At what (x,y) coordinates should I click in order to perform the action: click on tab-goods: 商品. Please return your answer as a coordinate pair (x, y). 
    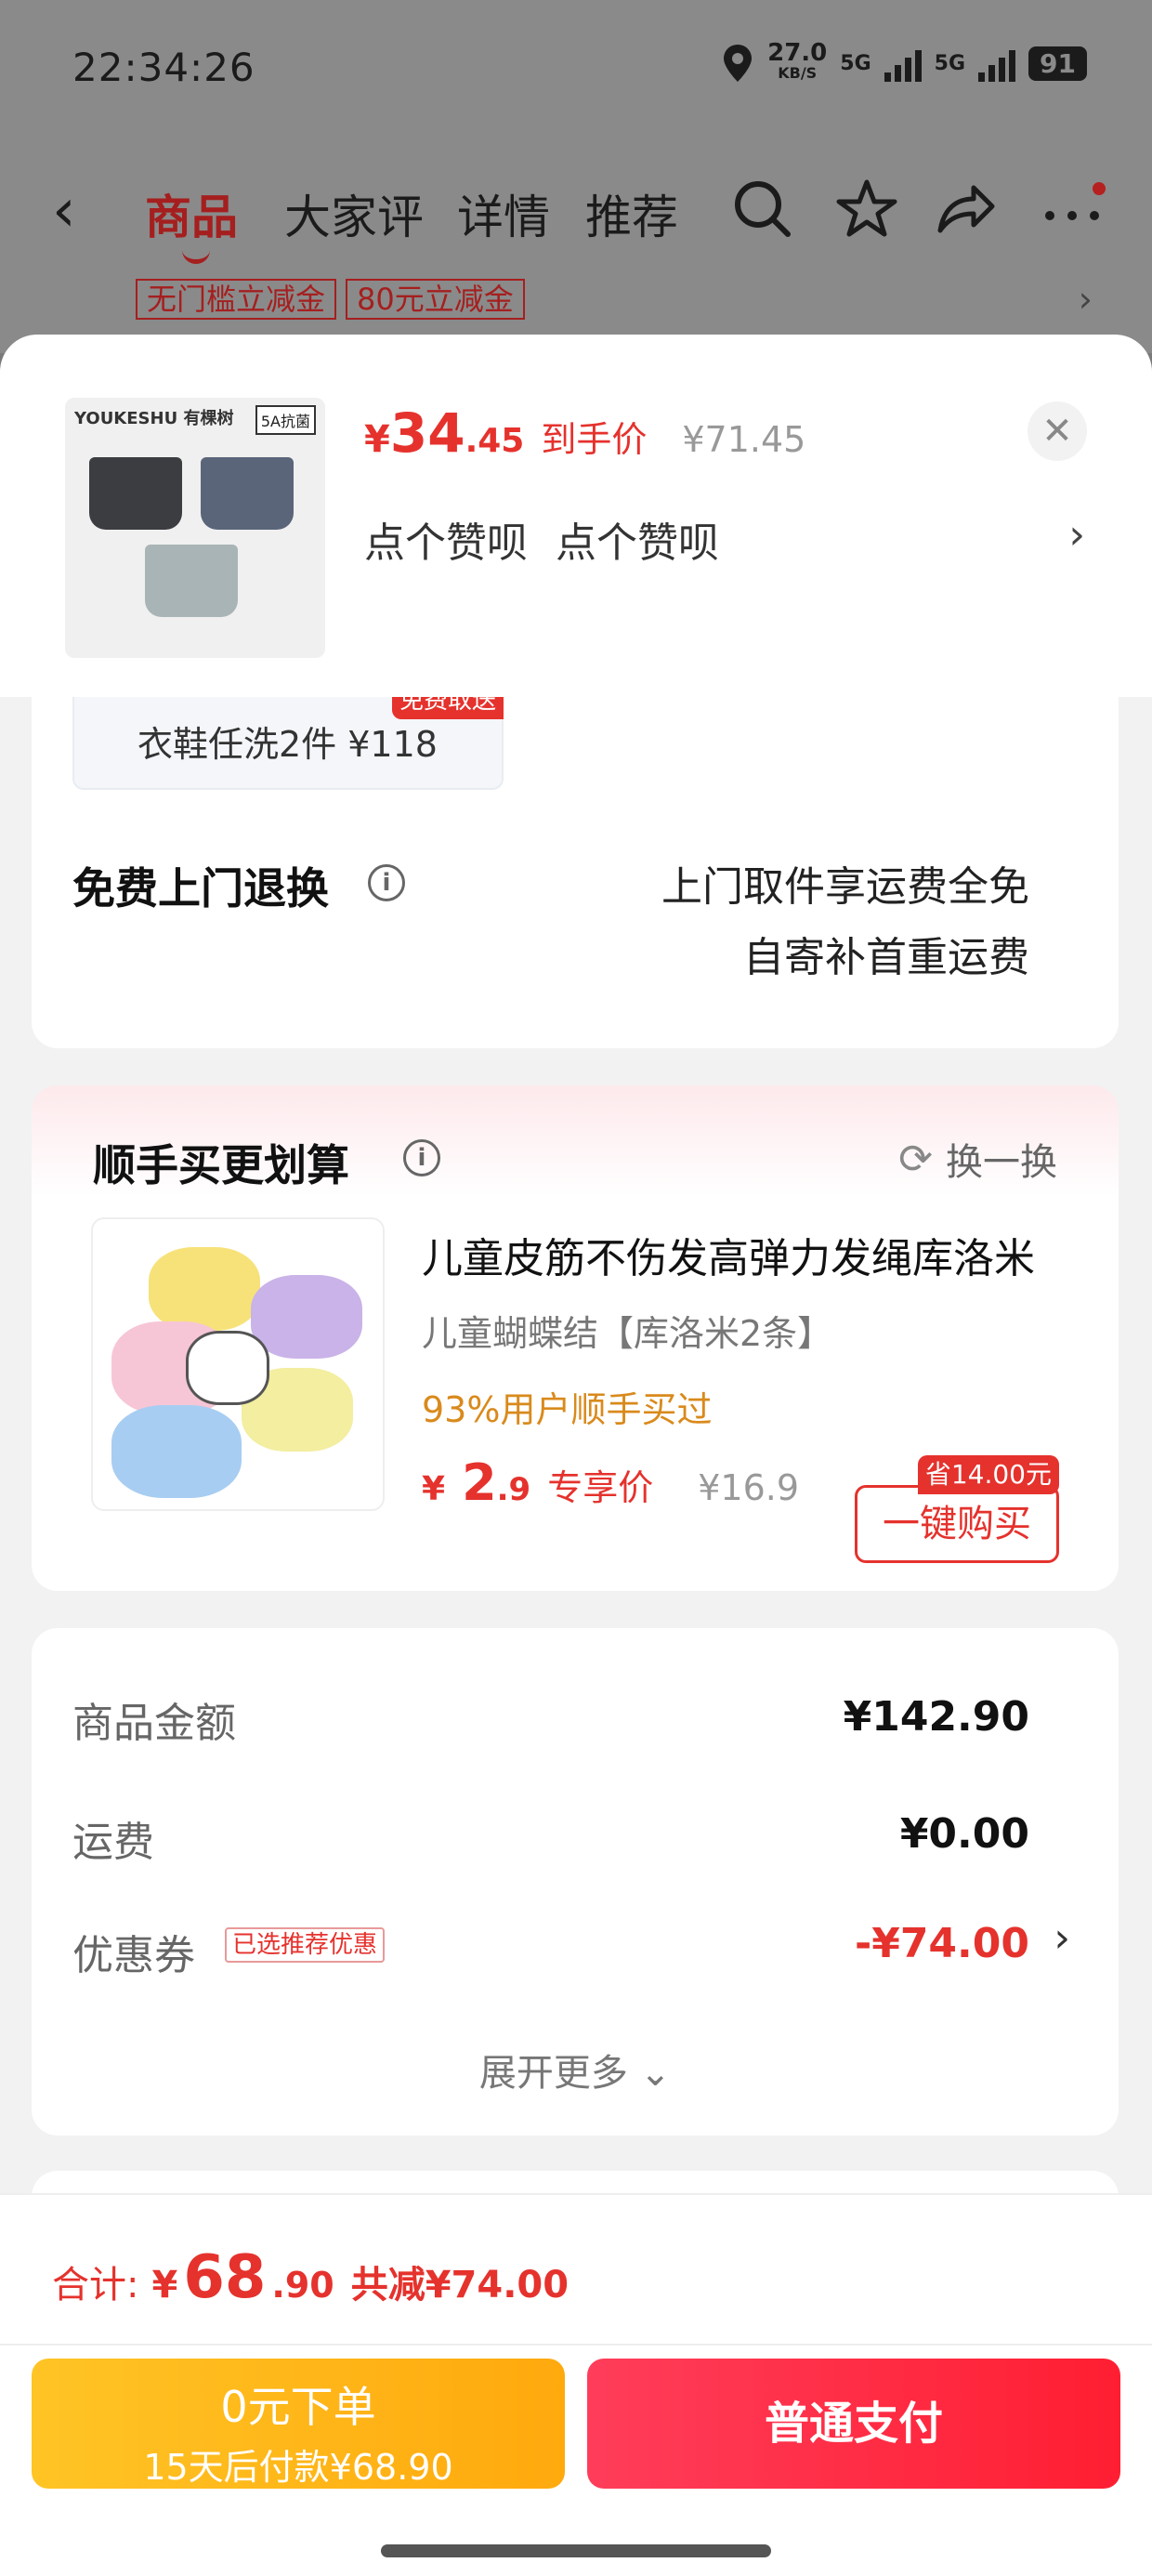
    Looking at the image, I should click on (191, 222).